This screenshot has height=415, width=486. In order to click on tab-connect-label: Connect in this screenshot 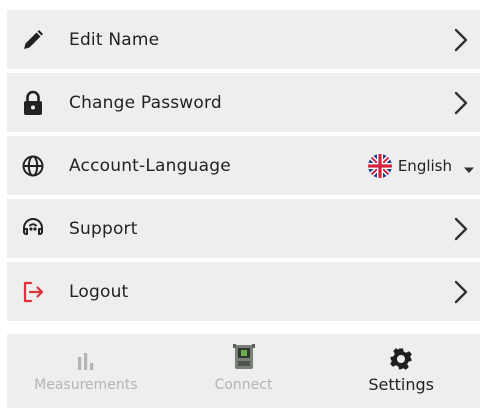, I will do `click(243, 385)`.